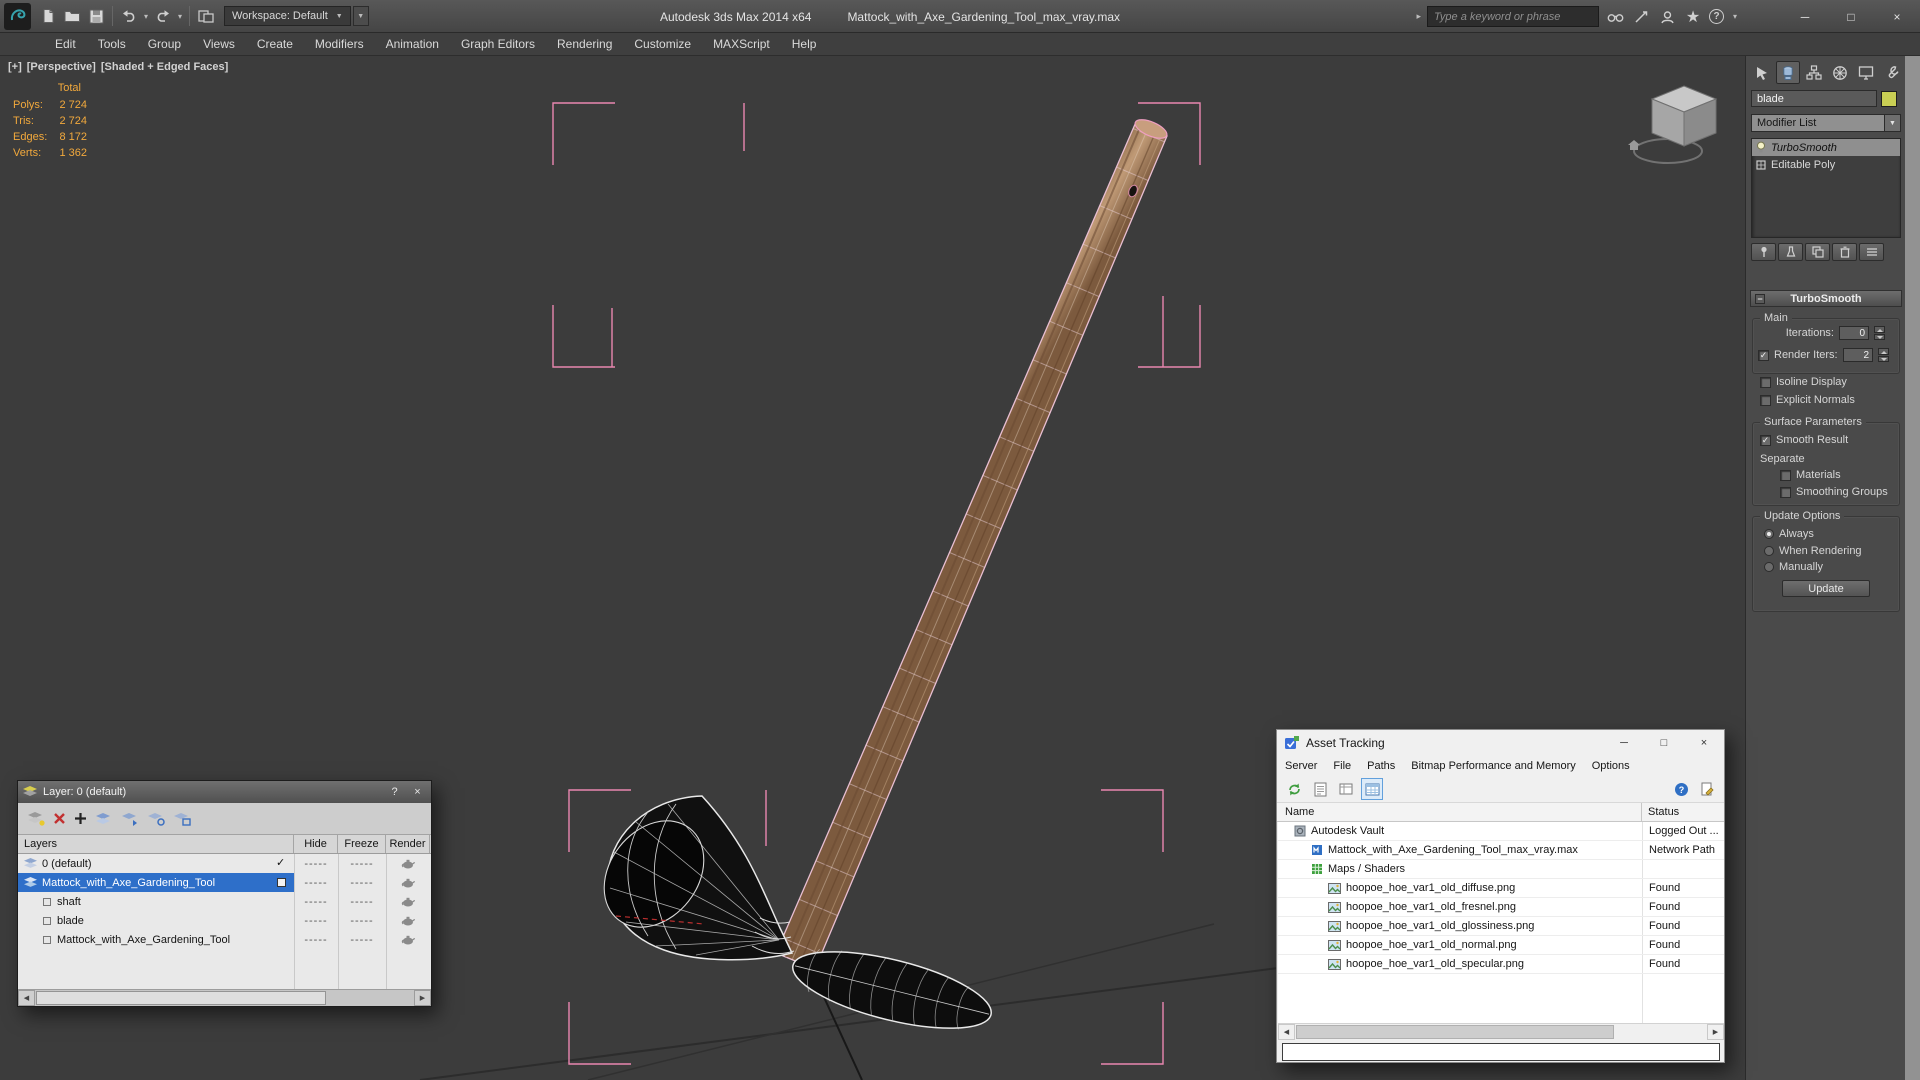 Image resolution: width=1920 pixels, height=1080 pixels. Describe the element at coordinates (1826, 298) in the screenshot. I see `turbosmooth-rollout-header: − TurboSmooth` at that location.